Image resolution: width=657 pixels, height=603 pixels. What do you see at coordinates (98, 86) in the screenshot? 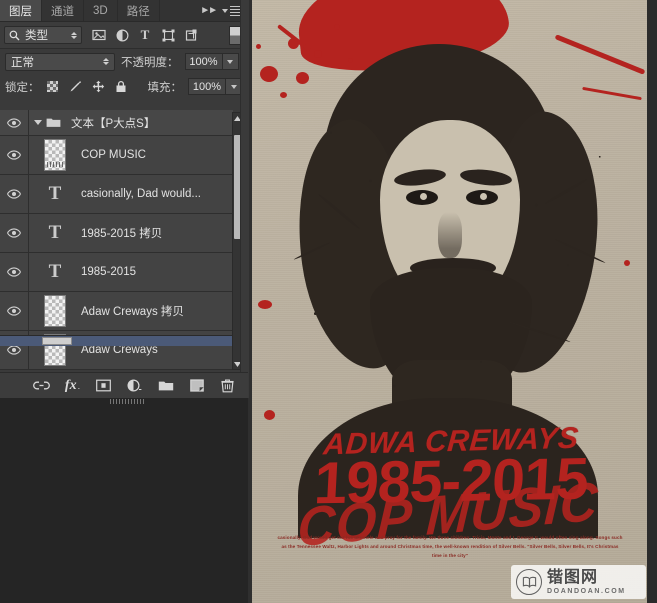
I see `lock-position-icon` at bounding box center [98, 86].